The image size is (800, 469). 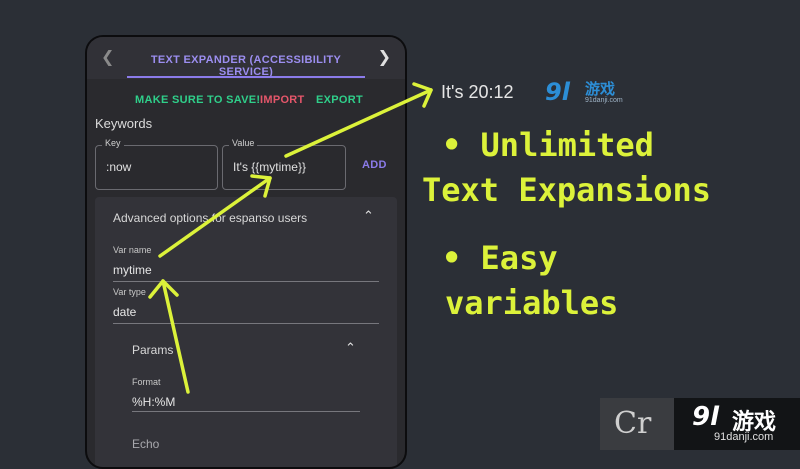 I want to click on arrow-format-to-varname, so click(x=175, y=336).